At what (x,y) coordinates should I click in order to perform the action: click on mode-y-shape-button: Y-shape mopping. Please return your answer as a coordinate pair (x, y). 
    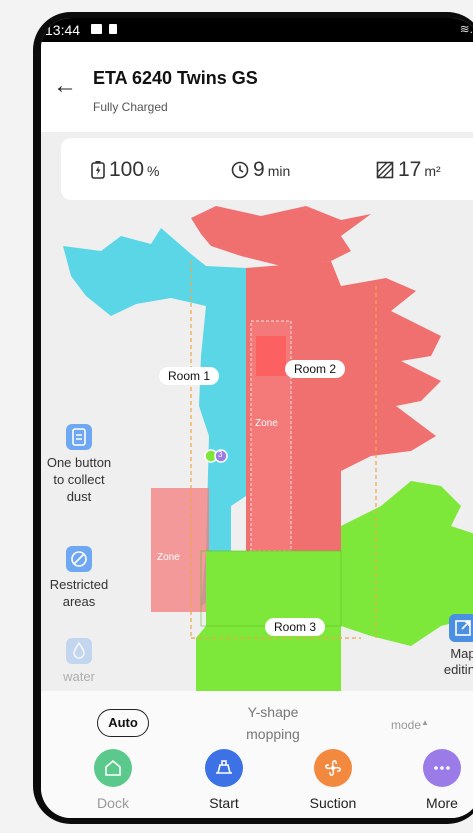
    Looking at the image, I should click on (273, 723).